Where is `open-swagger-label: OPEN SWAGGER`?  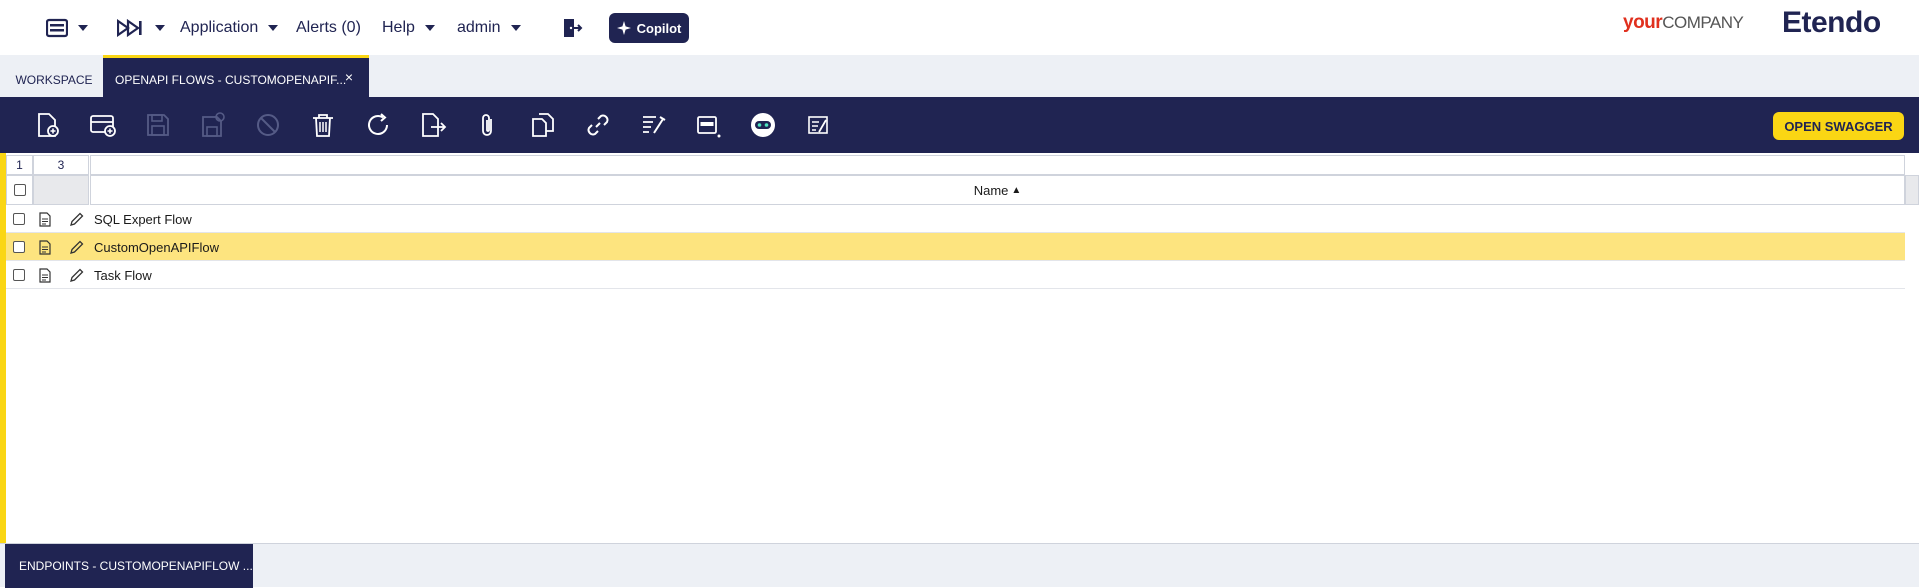 open-swagger-label: OPEN SWAGGER is located at coordinates (1838, 126).